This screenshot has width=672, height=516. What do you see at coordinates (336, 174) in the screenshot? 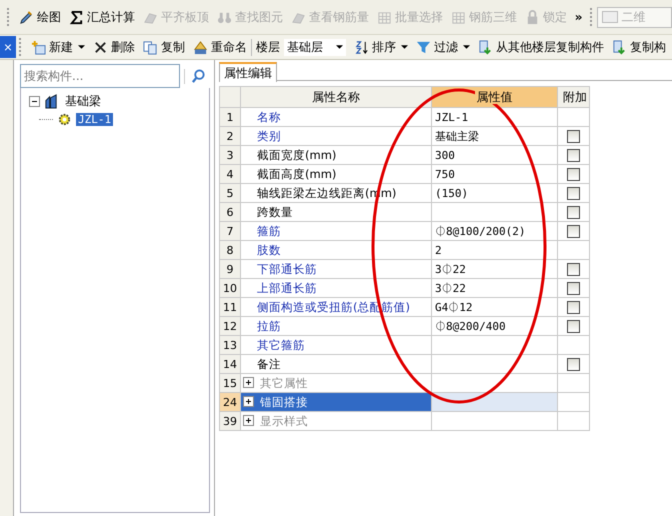
I see `property-name: 截面高度(mm)` at bounding box center [336, 174].